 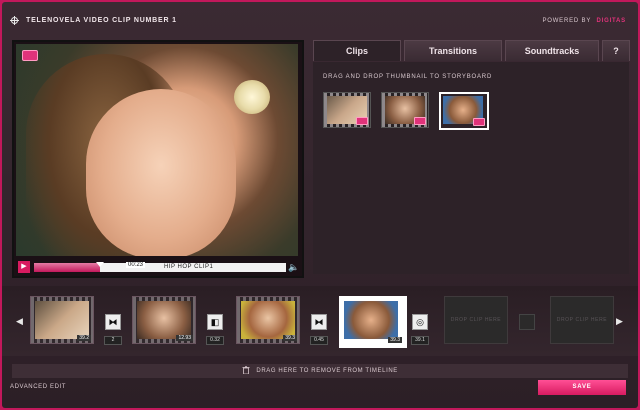 I want to click on clip-duration: 12.93, so click(x=184, y=338).